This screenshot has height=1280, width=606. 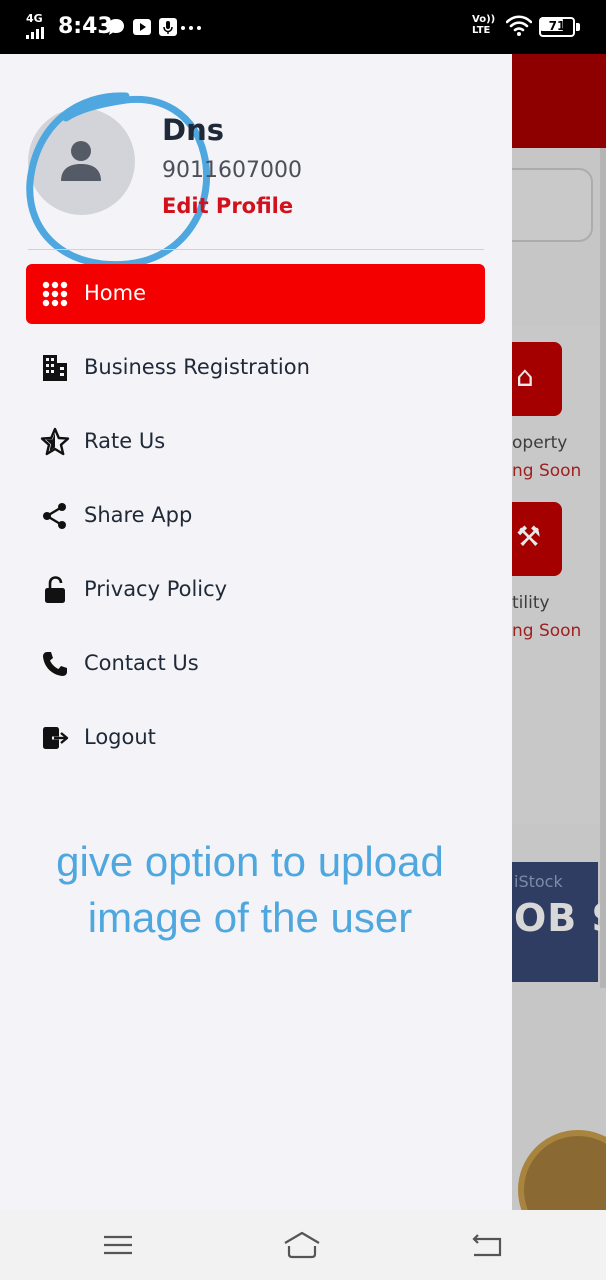 What do you see at coordinates (120, 737) in the screenshot?
I see `menu-label-logout: Logout` at bounding box center [120, 737].